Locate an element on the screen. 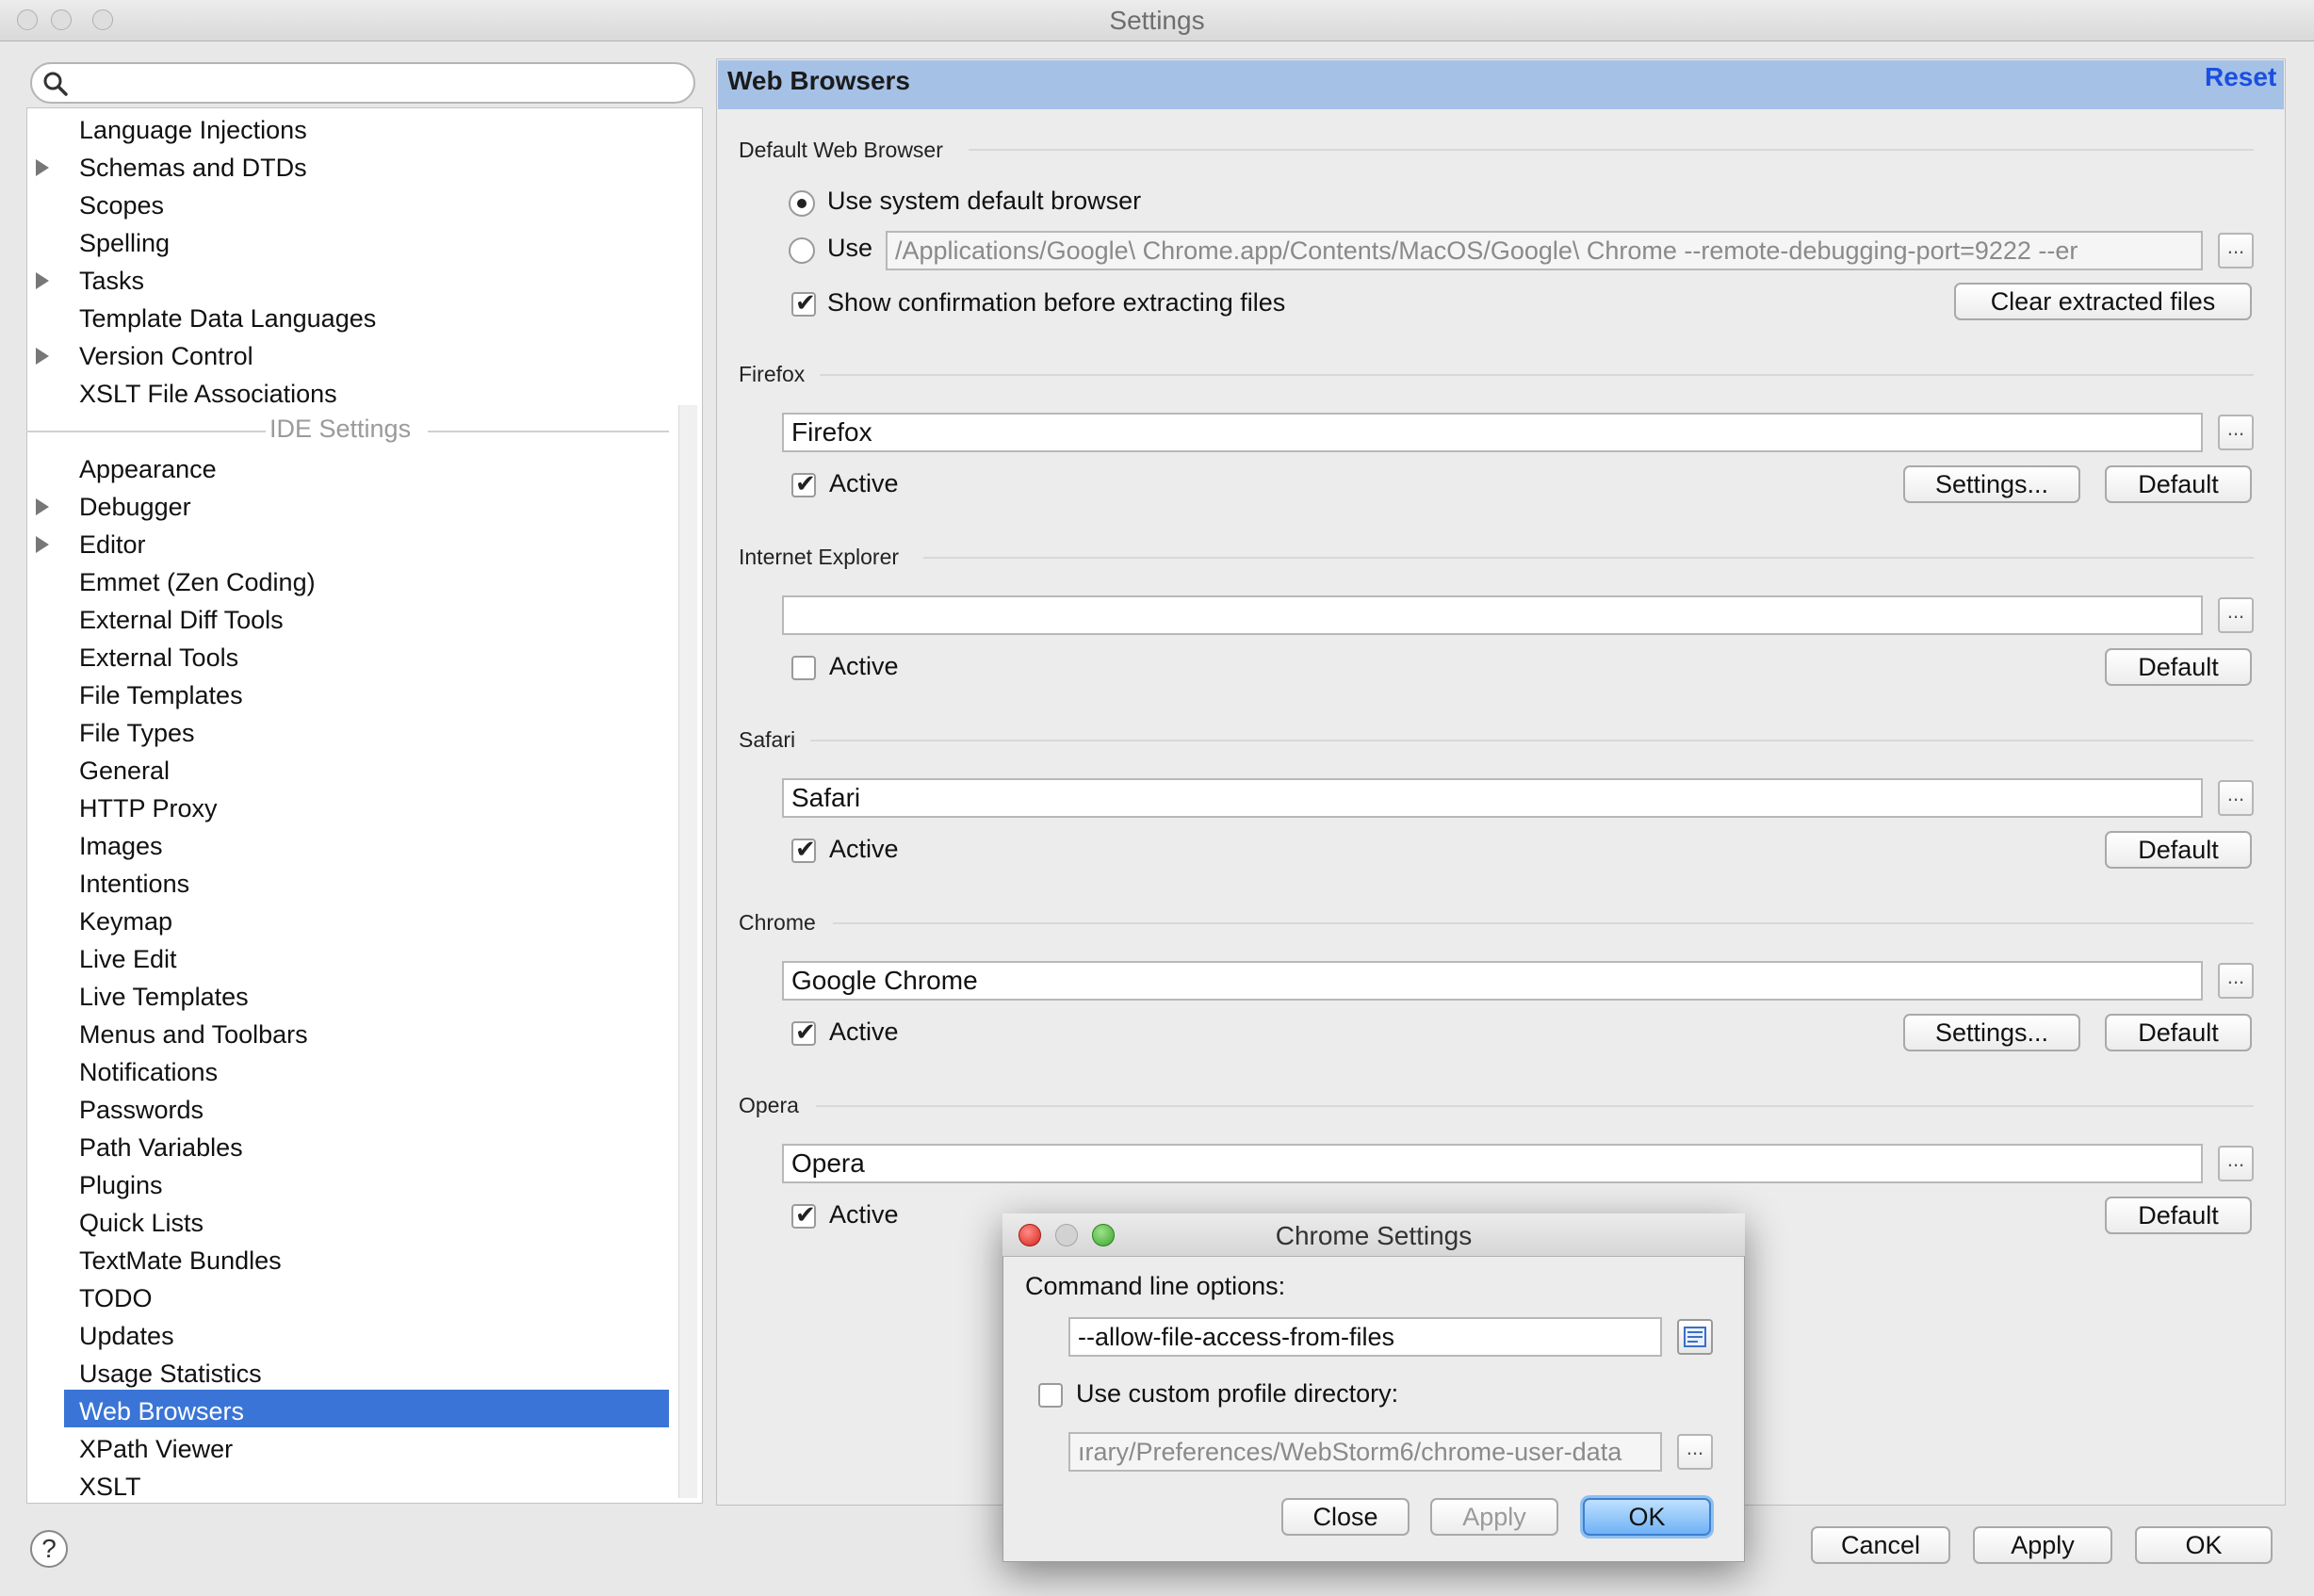  reset-link: Reset is located at coordinates (2240, 77).